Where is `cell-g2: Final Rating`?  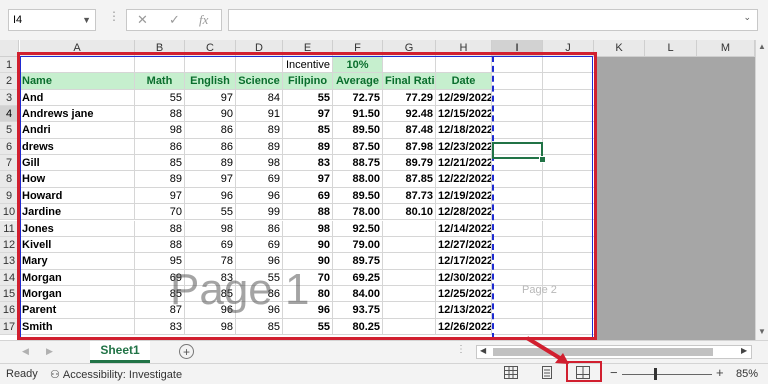 cell-g2: Final Rating is located at coordinates (409, 81).